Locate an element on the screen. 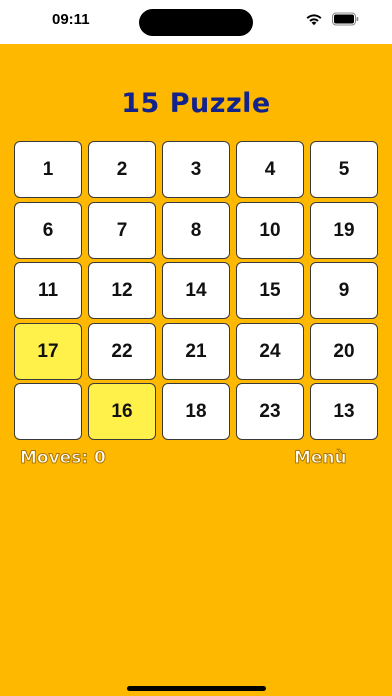  puzzle-tile: 13 is located at coordinates (344, 411).